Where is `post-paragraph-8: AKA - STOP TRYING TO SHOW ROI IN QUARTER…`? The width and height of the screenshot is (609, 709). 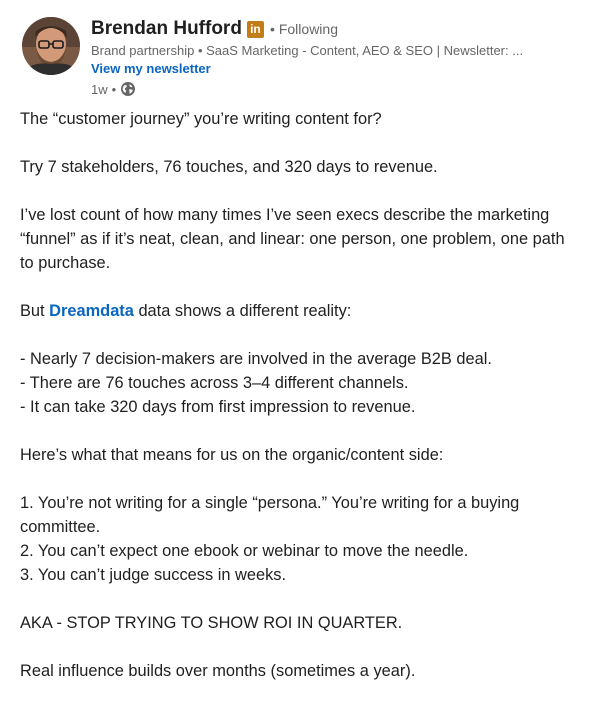
post-paragraph-8: AKA - STOP TRYING TO SHOW ROI IN QUARTER… is located at coordinates (211, 623).